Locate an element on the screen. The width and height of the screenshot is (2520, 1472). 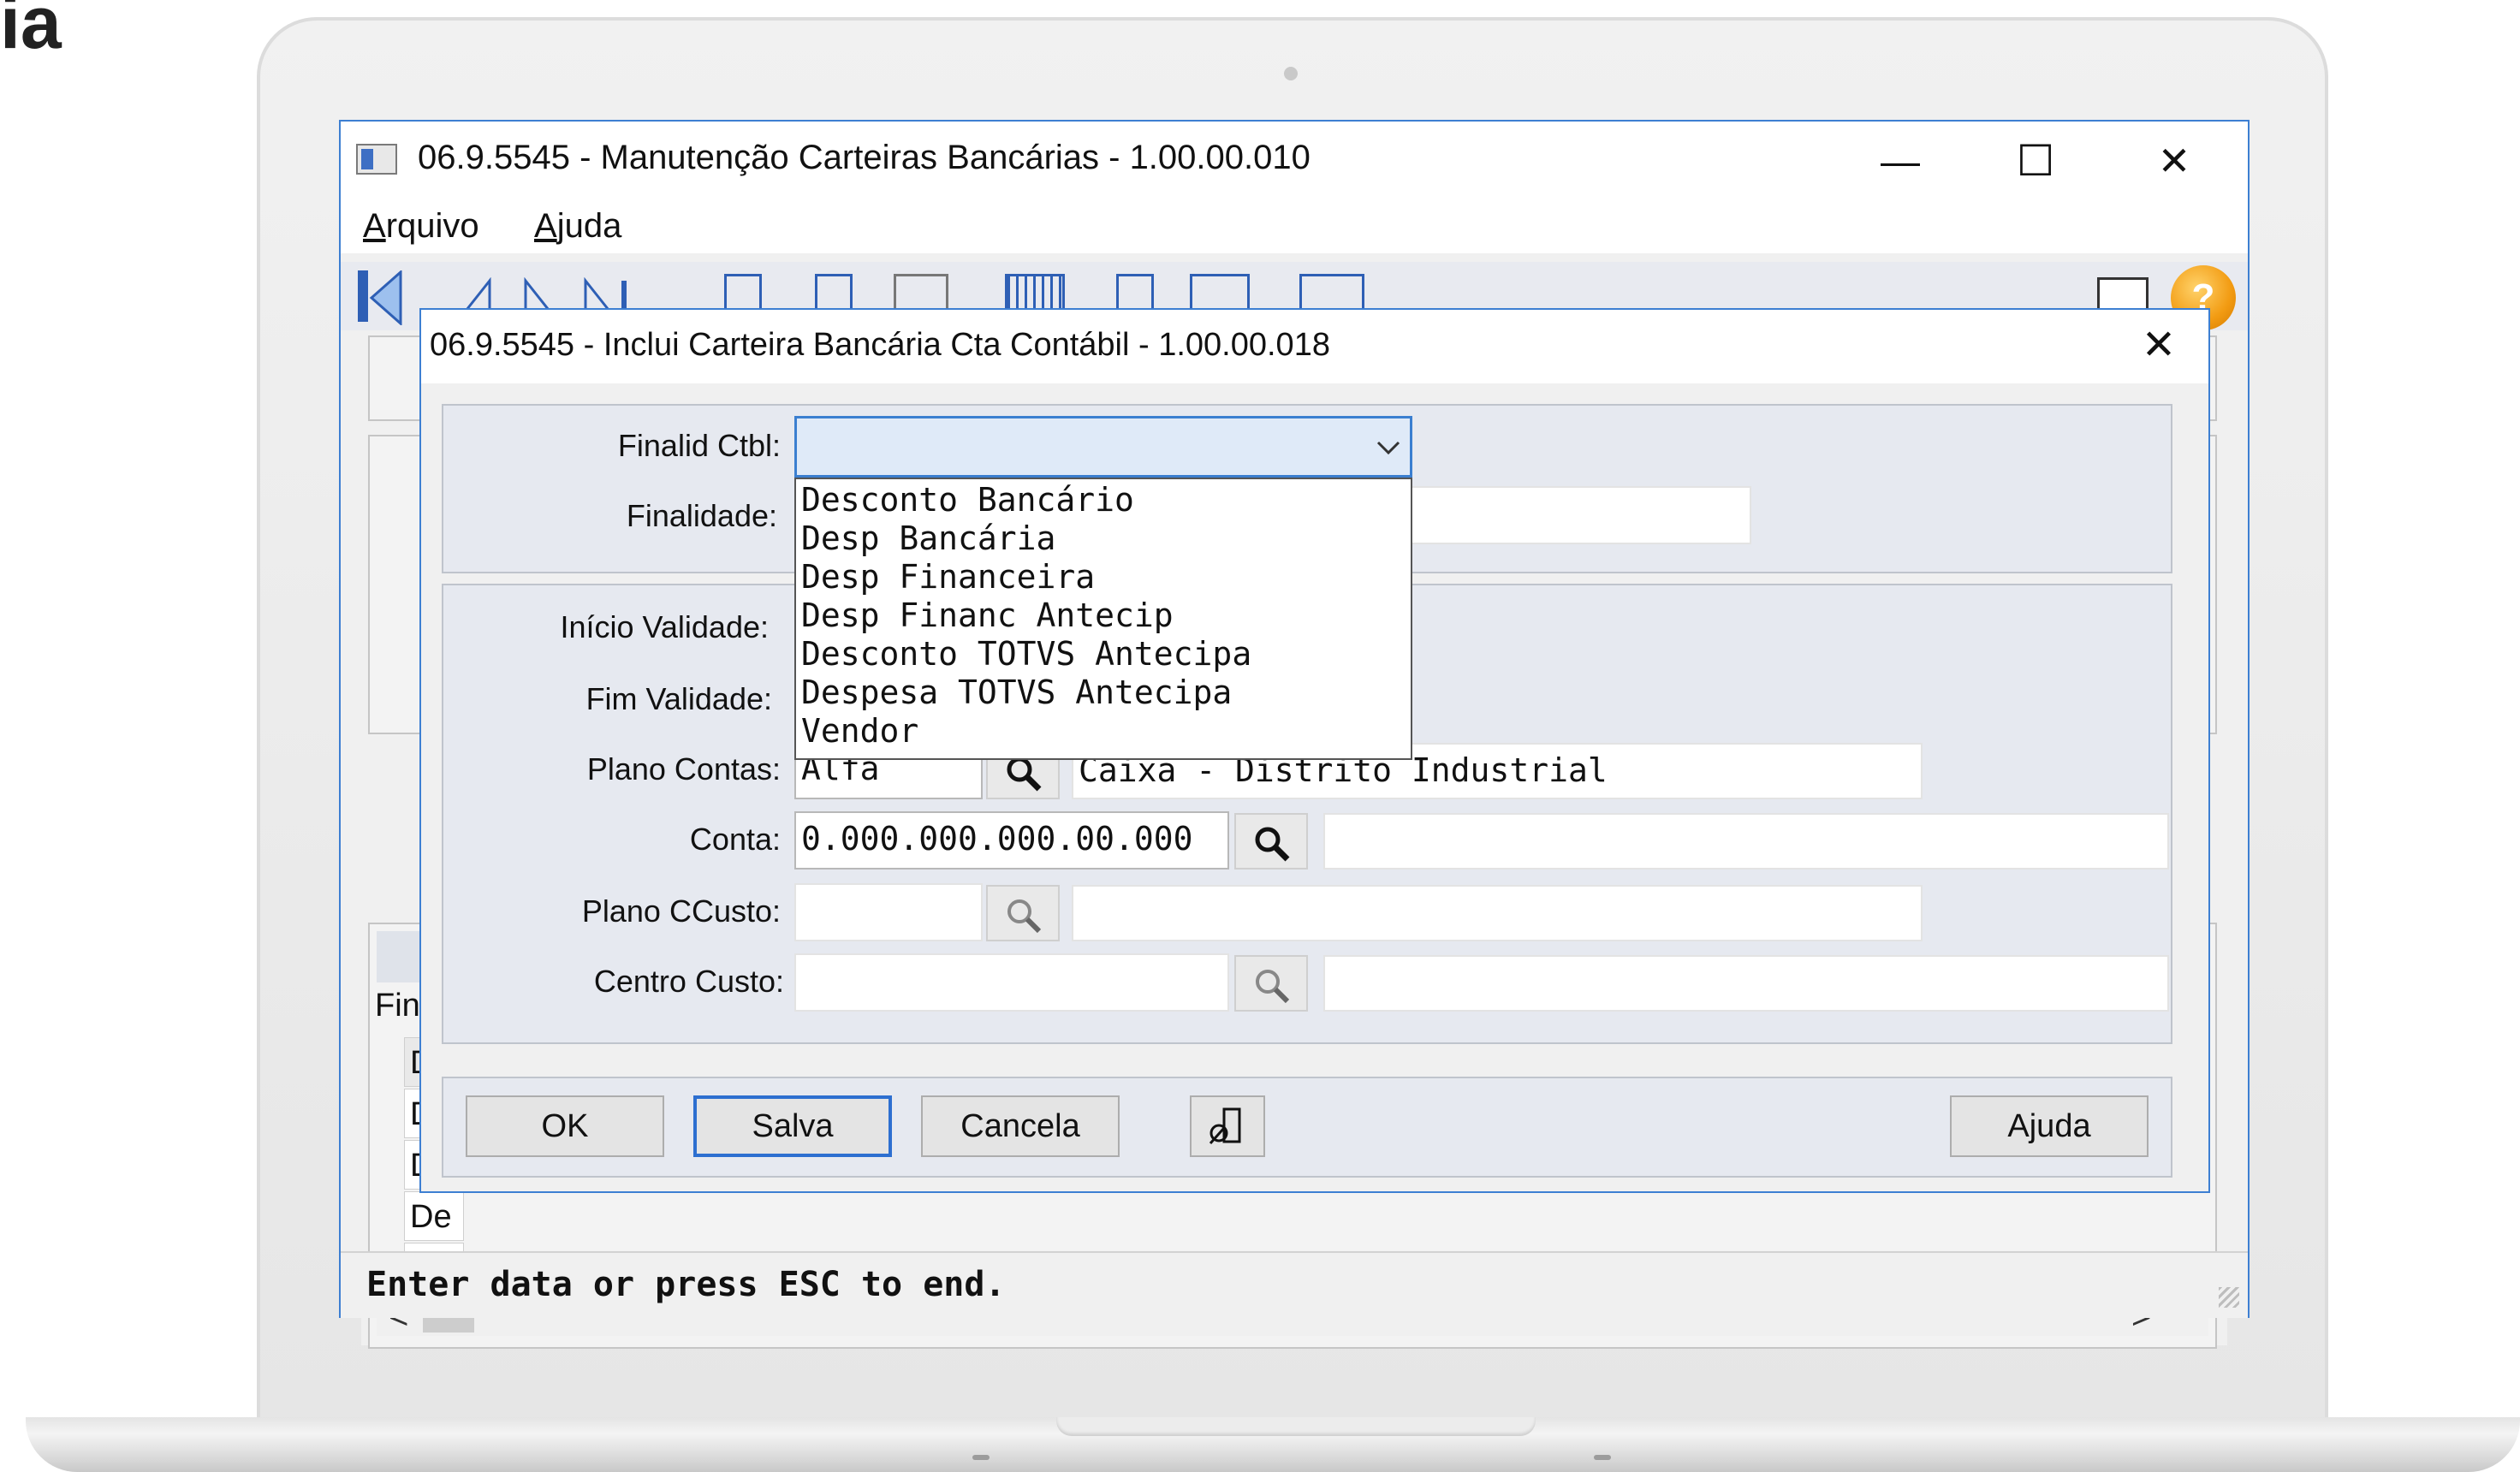
finalidade-field is located at coordinates (1580, 515).